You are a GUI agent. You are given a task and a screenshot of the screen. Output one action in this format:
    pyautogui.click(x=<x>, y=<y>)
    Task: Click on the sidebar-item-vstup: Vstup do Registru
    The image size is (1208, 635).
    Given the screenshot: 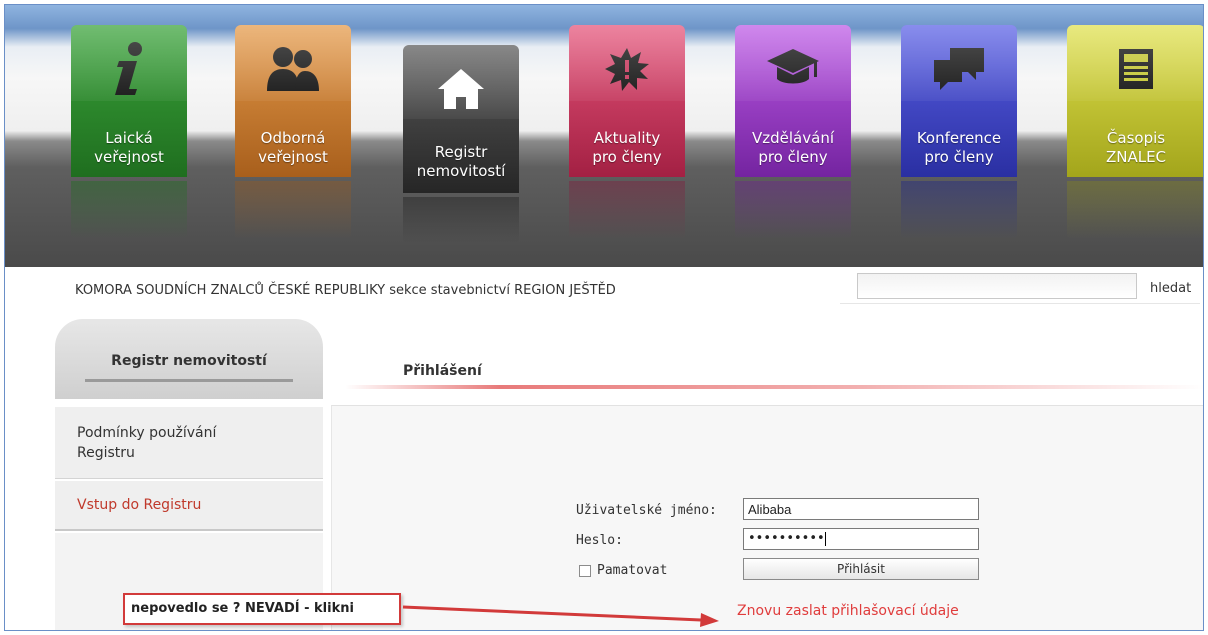 What is the action you would take?
    pyautogui.click(x=189, y=506)
    